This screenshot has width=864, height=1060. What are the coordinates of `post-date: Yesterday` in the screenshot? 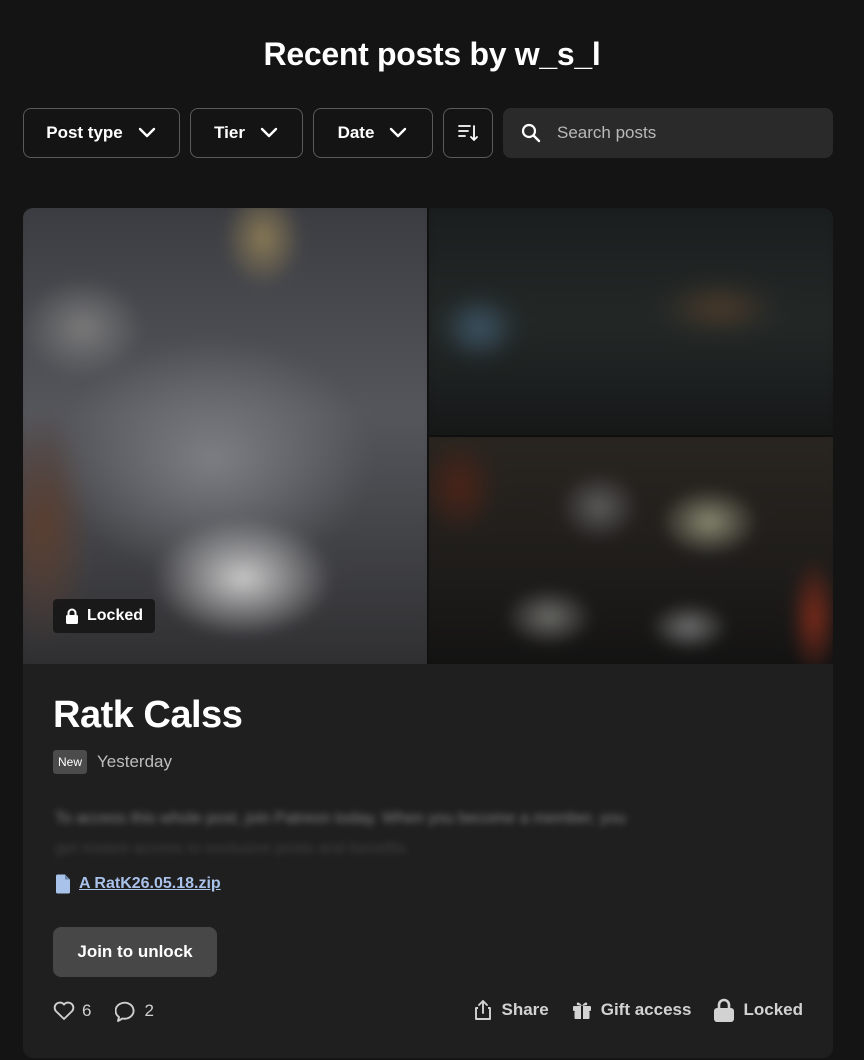 It's located at (134, 762).